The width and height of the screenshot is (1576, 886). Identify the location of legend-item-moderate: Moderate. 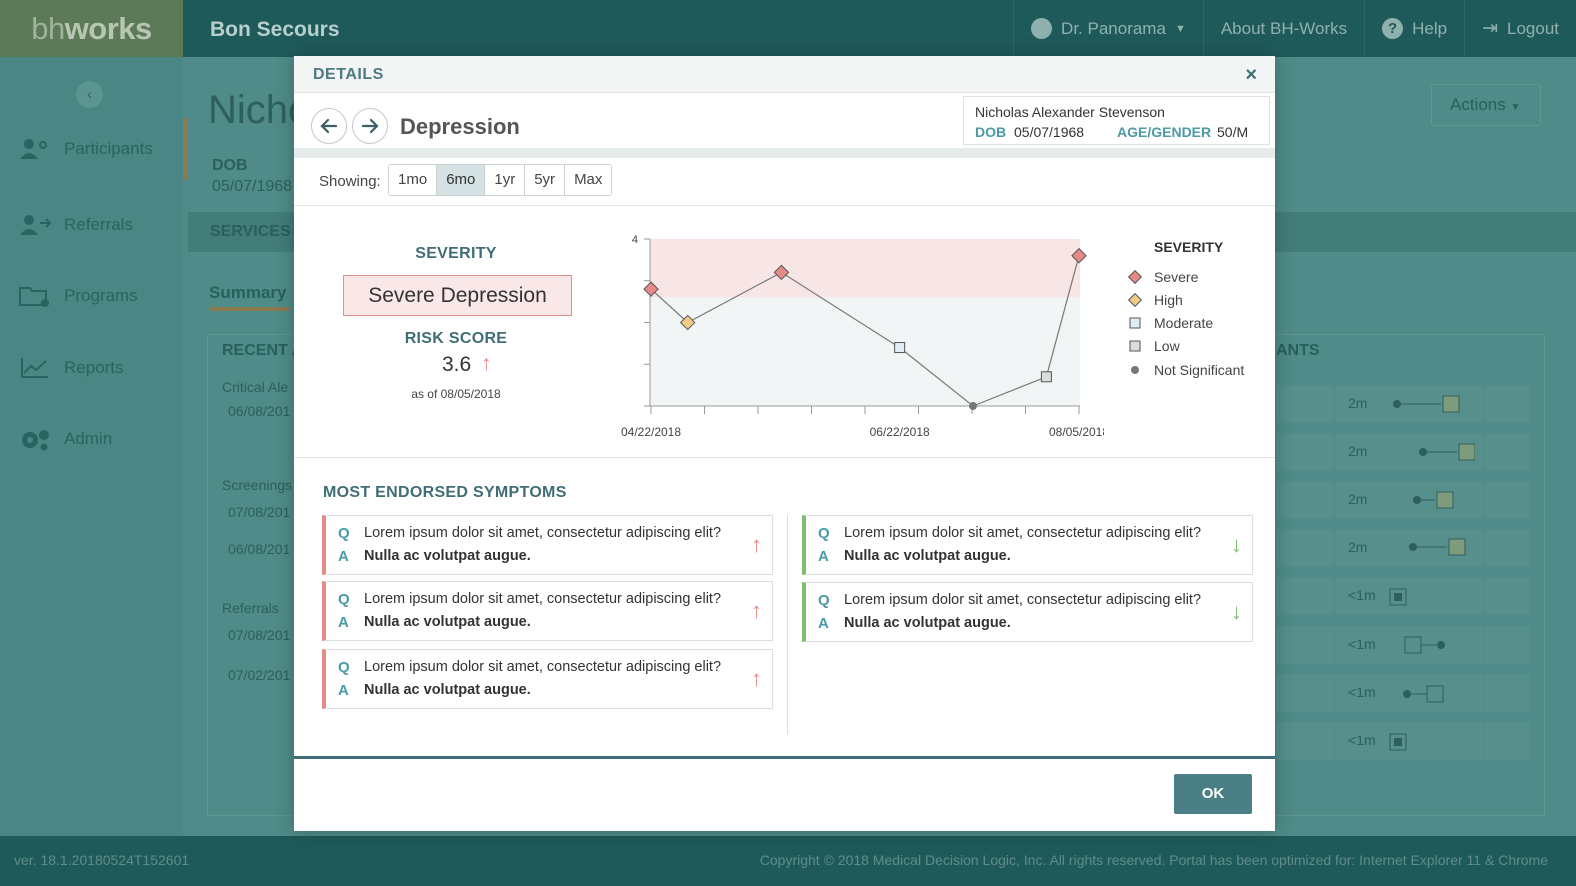
(1170, 323).